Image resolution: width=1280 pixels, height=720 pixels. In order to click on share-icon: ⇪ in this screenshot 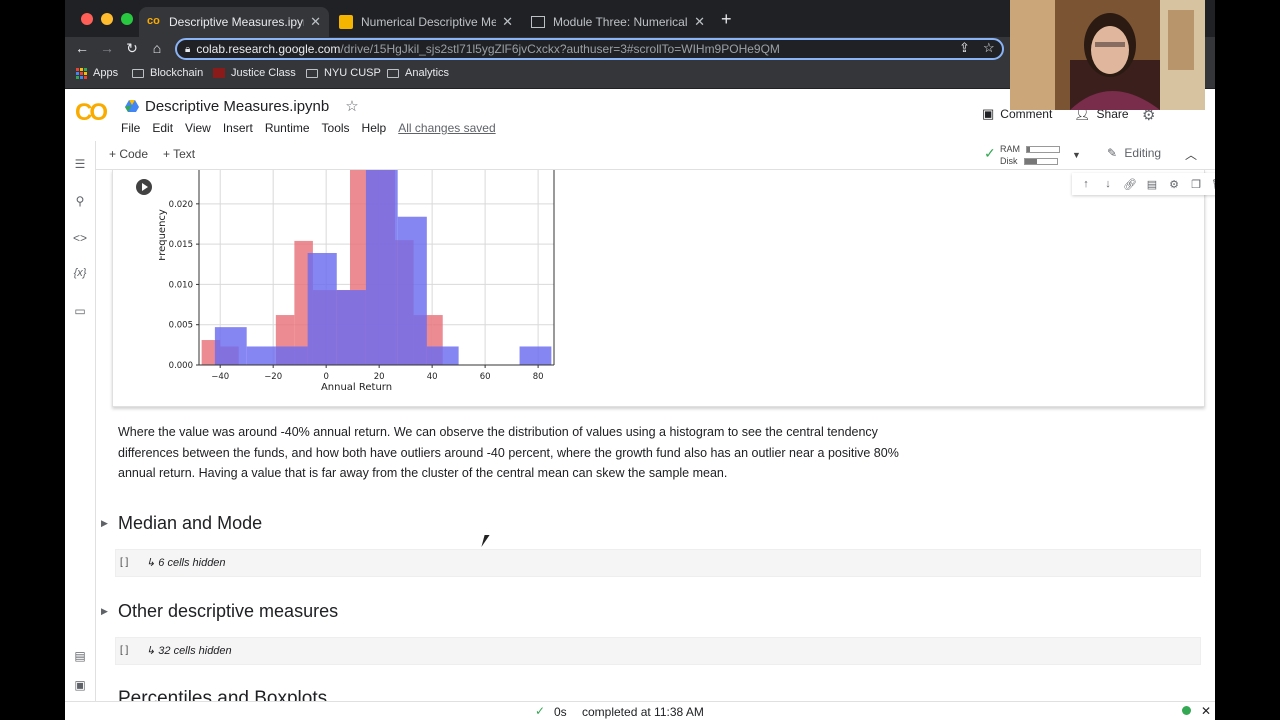, I will do `click(964, 48)`.